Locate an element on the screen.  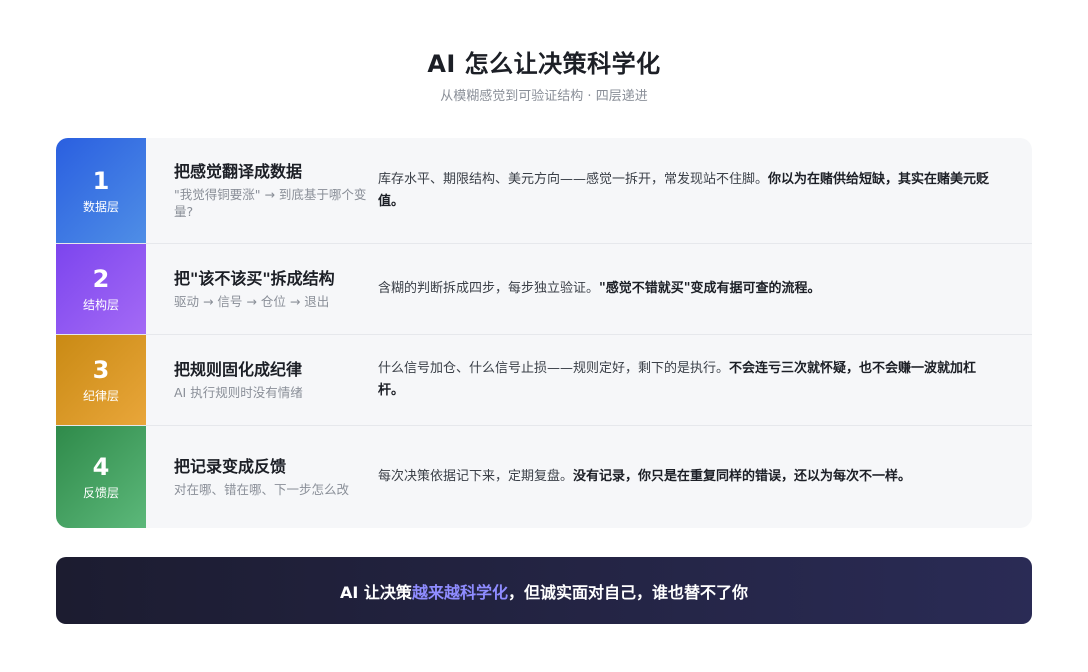
page-header: AI 怎么让决策科学化 从模糊感觉到可验证结构 · 四层递进 is located at coordinates (544, 76).